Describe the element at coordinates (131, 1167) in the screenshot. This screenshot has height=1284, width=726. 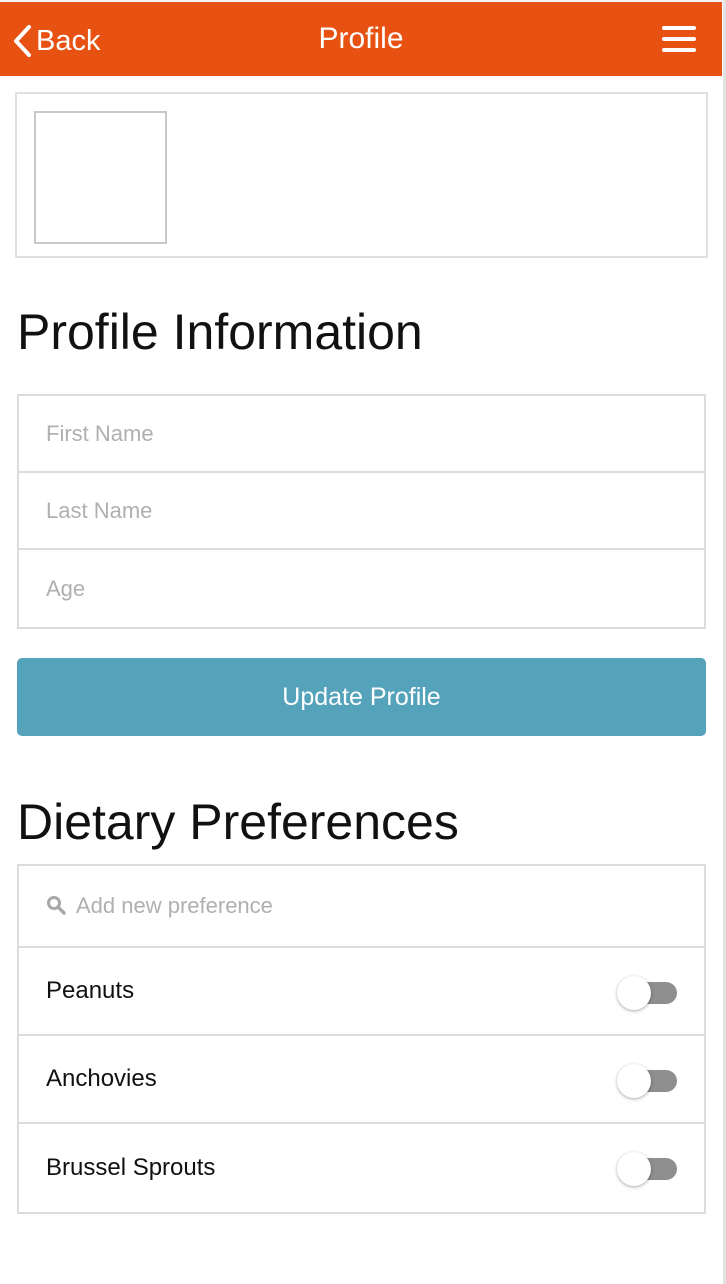
I see `preference-label: Brussel Sprouts` at that location.